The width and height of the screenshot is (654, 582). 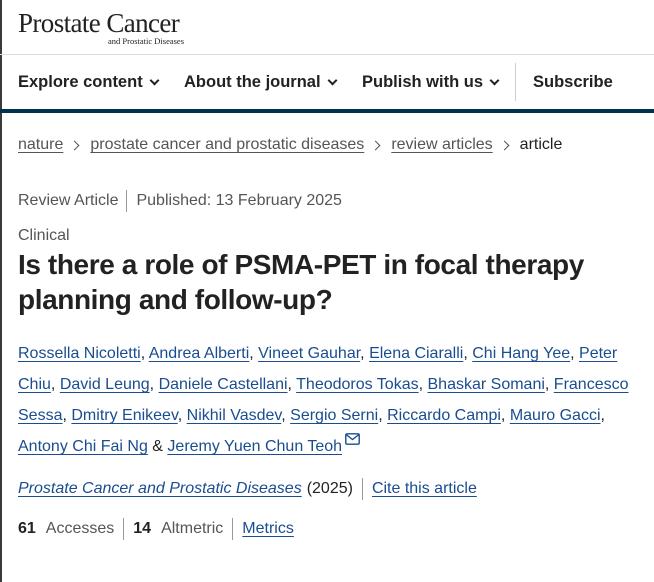 I want to click on nav-explore-content: Explore content, so click(x=89, y=82).